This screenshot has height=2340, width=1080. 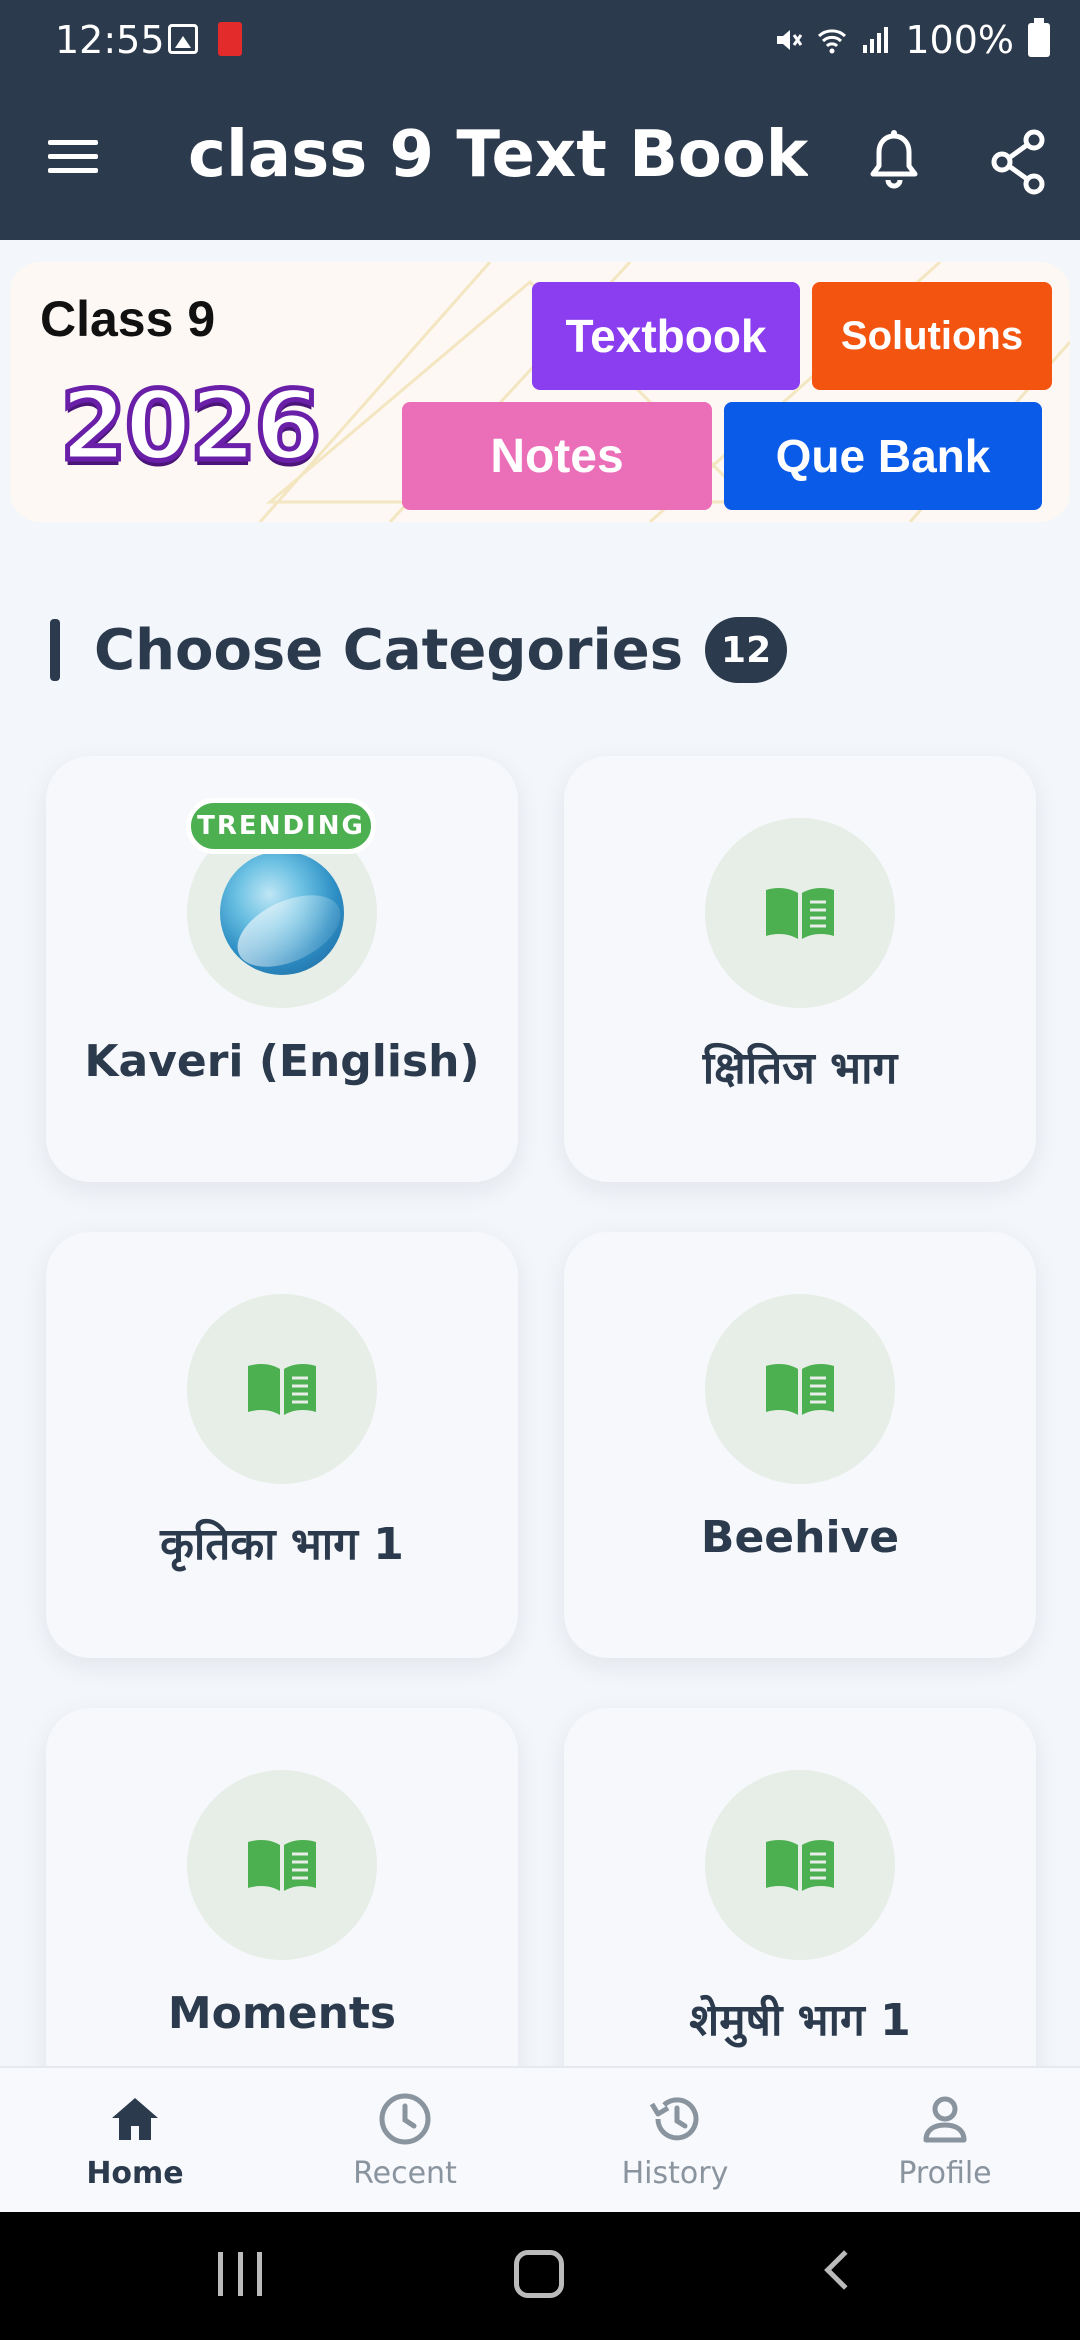 I want to click on battery-icon, so click(x=1039, y=37).